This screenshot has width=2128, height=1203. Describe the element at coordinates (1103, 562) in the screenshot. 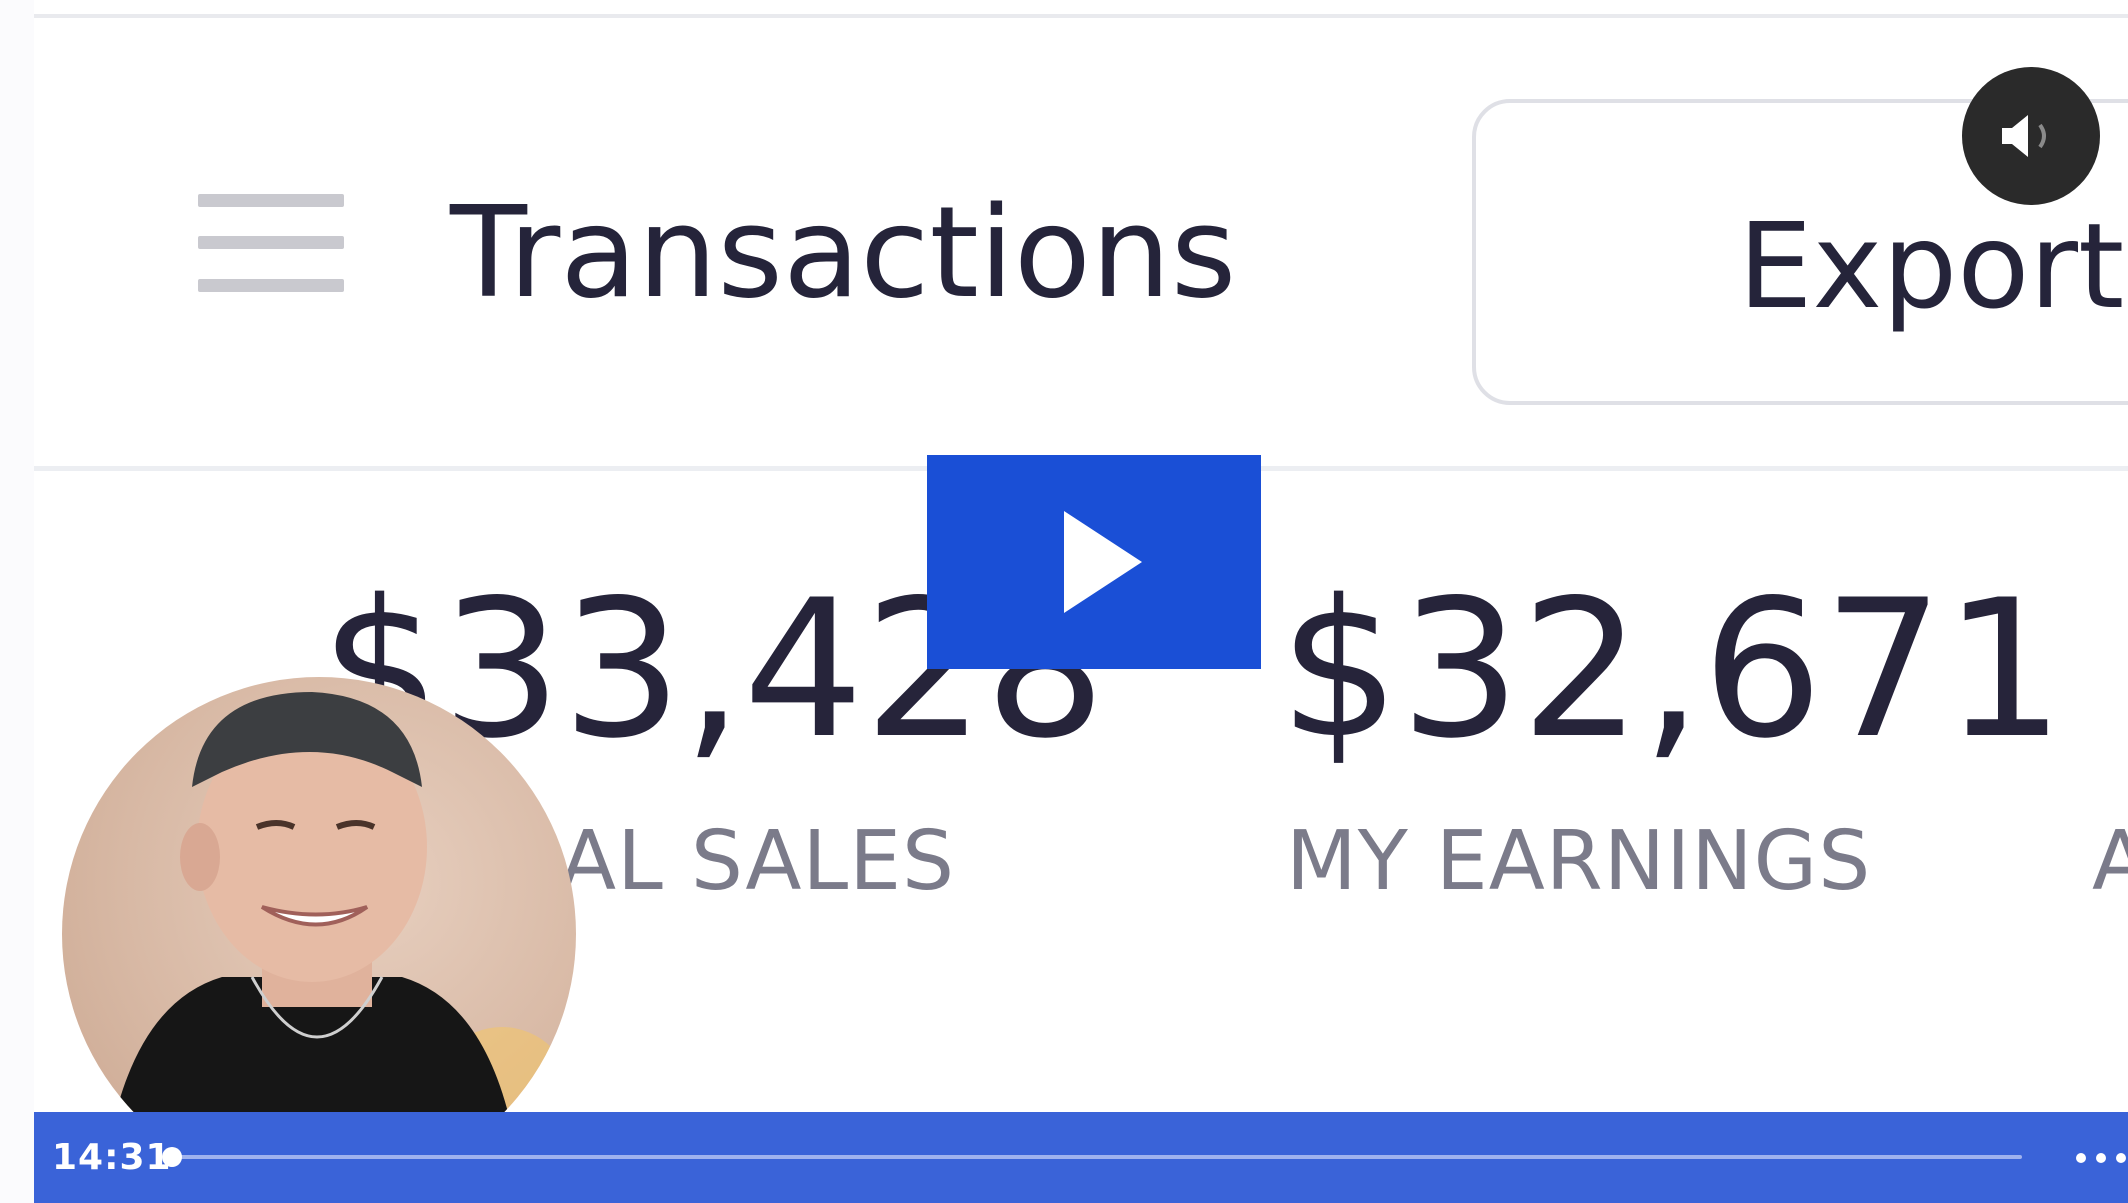

I see `play-icon` at that location.